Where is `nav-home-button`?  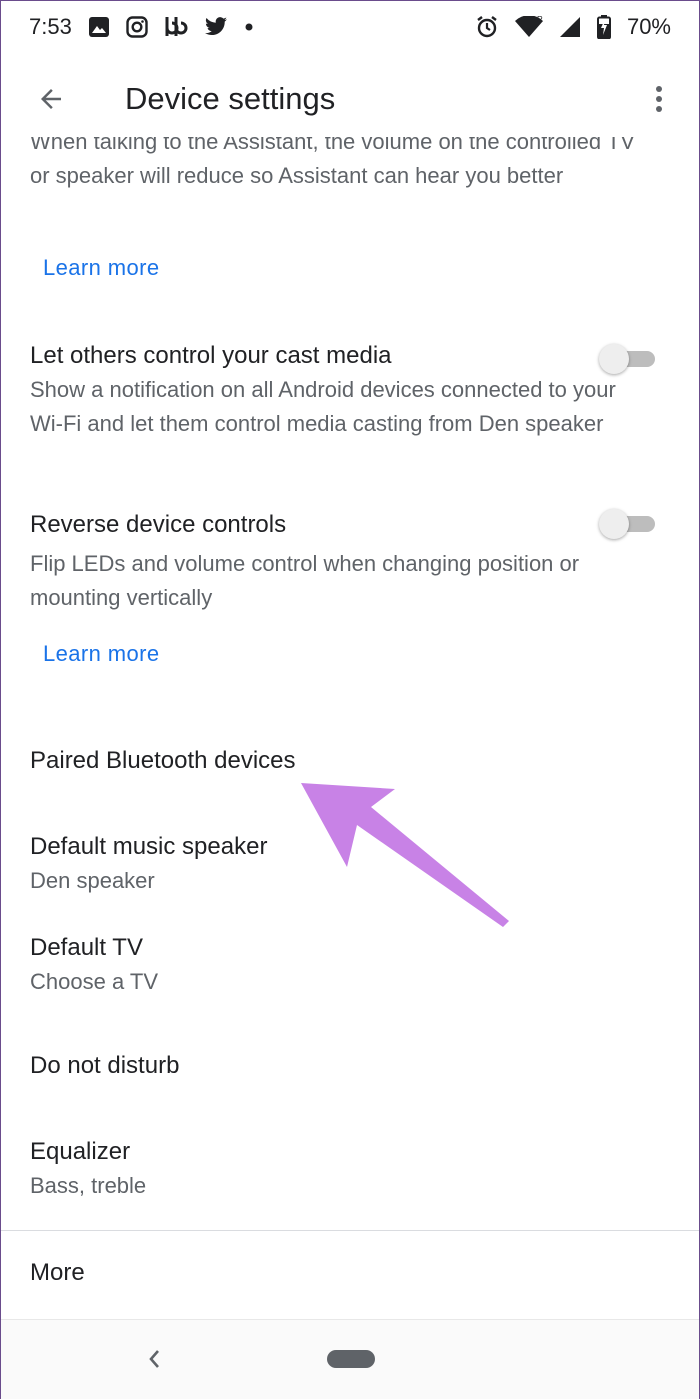 nav-home-button is located at coordinates (351, 1359).